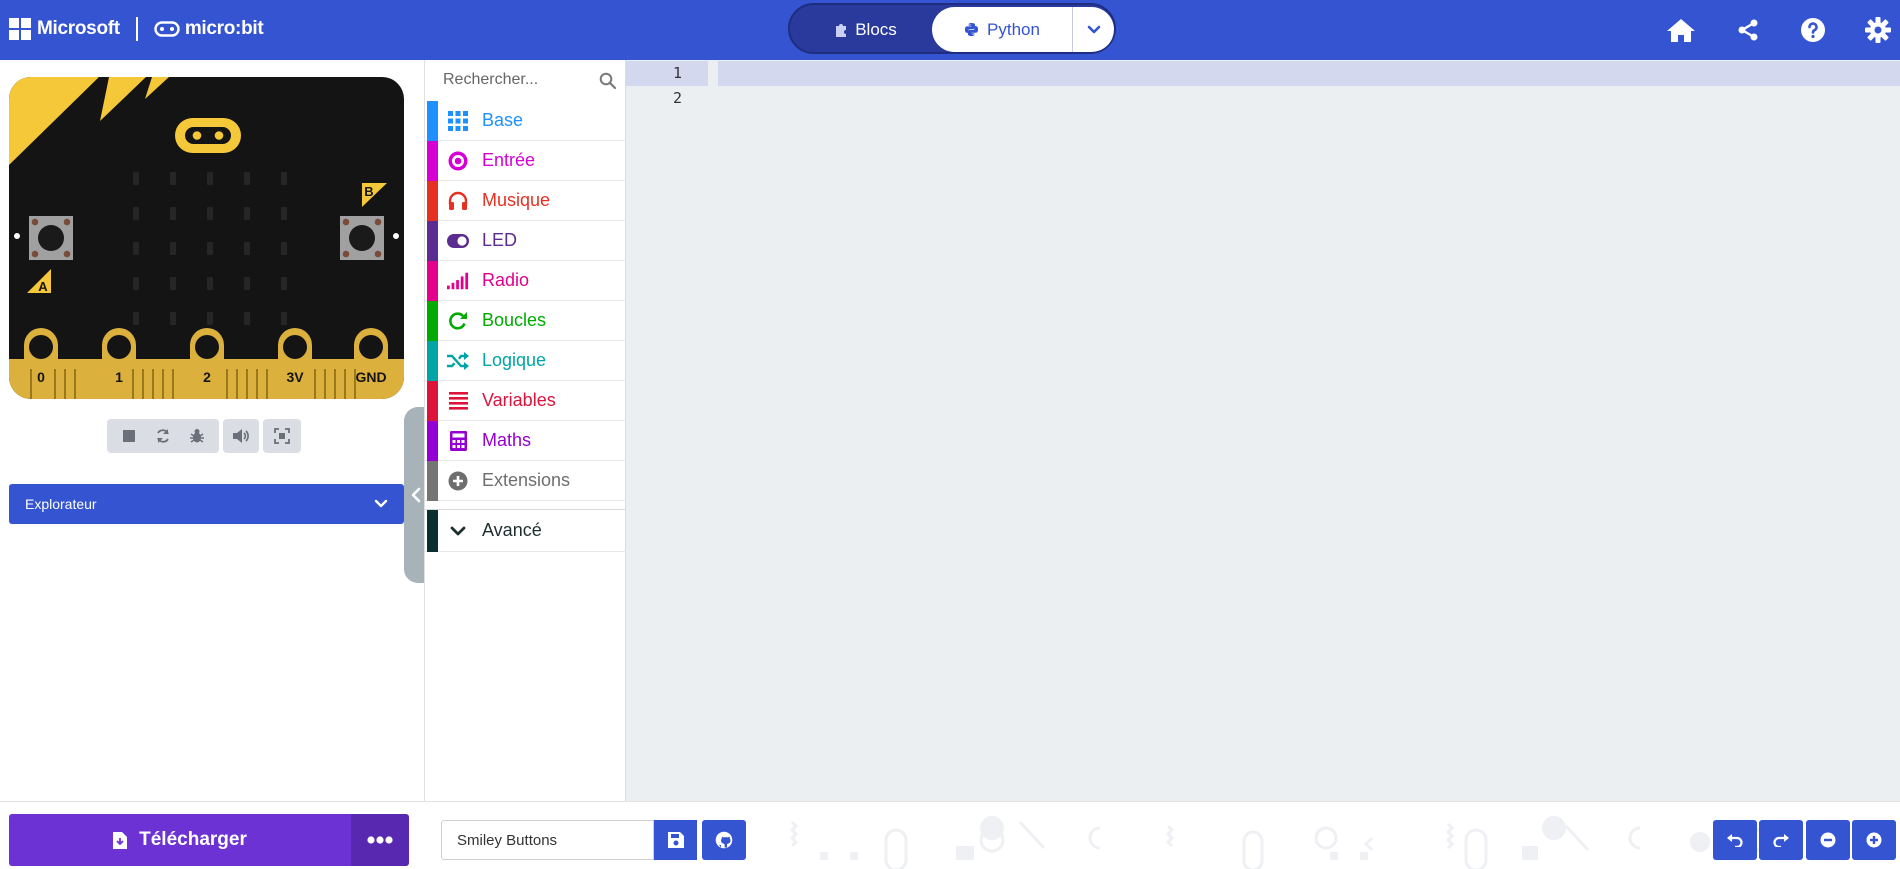 This screenshot has height=869, width=1900. I want to click on fullscreen-control, so click(282, 436).